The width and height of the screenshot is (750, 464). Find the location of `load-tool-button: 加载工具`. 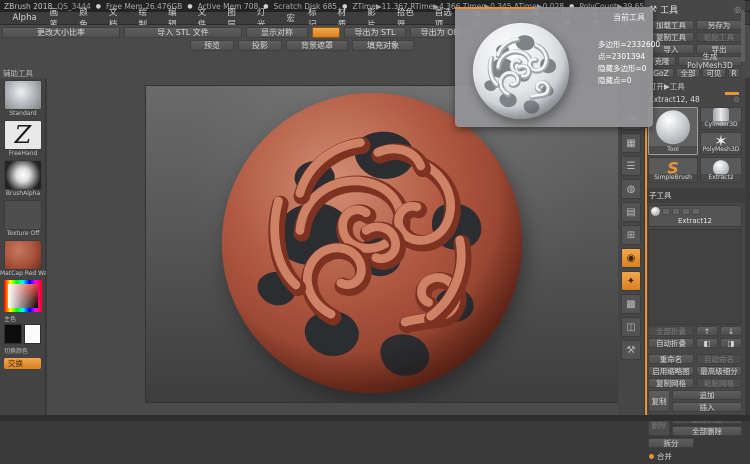

load-tool-button: 加载工具 is located at coordinates (671, 25).